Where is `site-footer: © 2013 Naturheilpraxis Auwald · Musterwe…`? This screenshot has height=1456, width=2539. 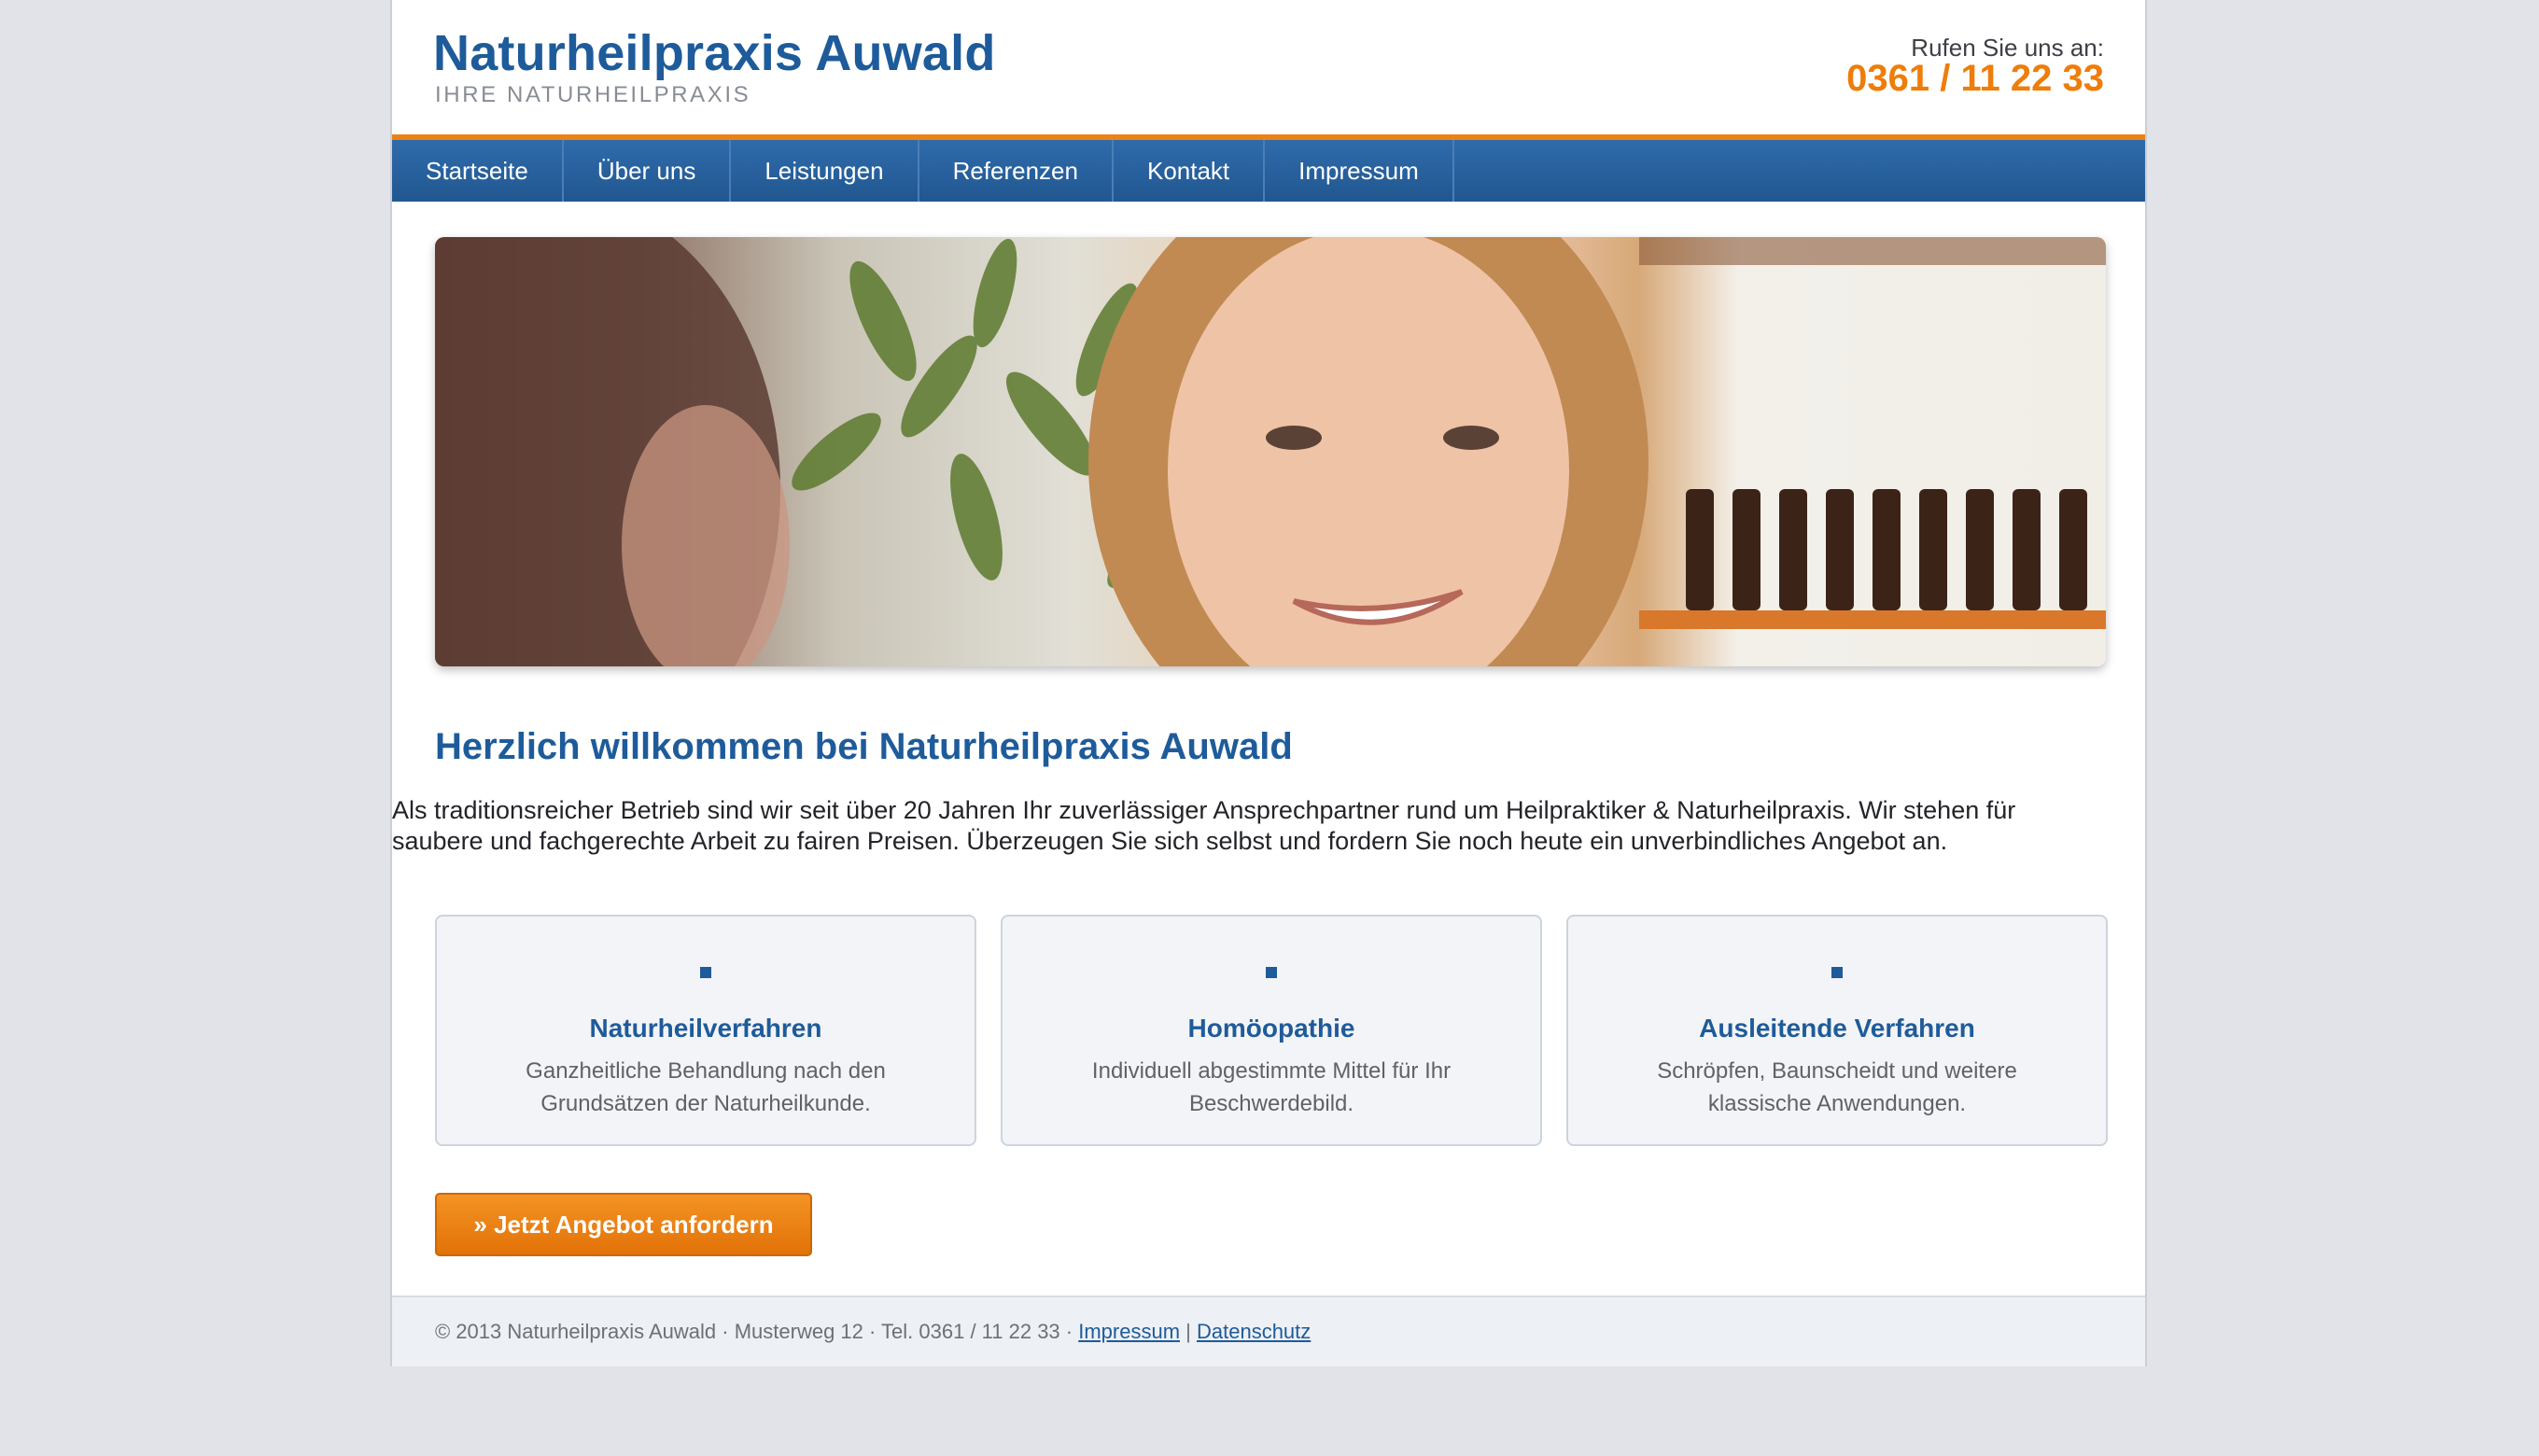 site-footer: © 2013 Naturheilpraxis Auwald · Musterwe… is located at coordinates (1268, 1330).